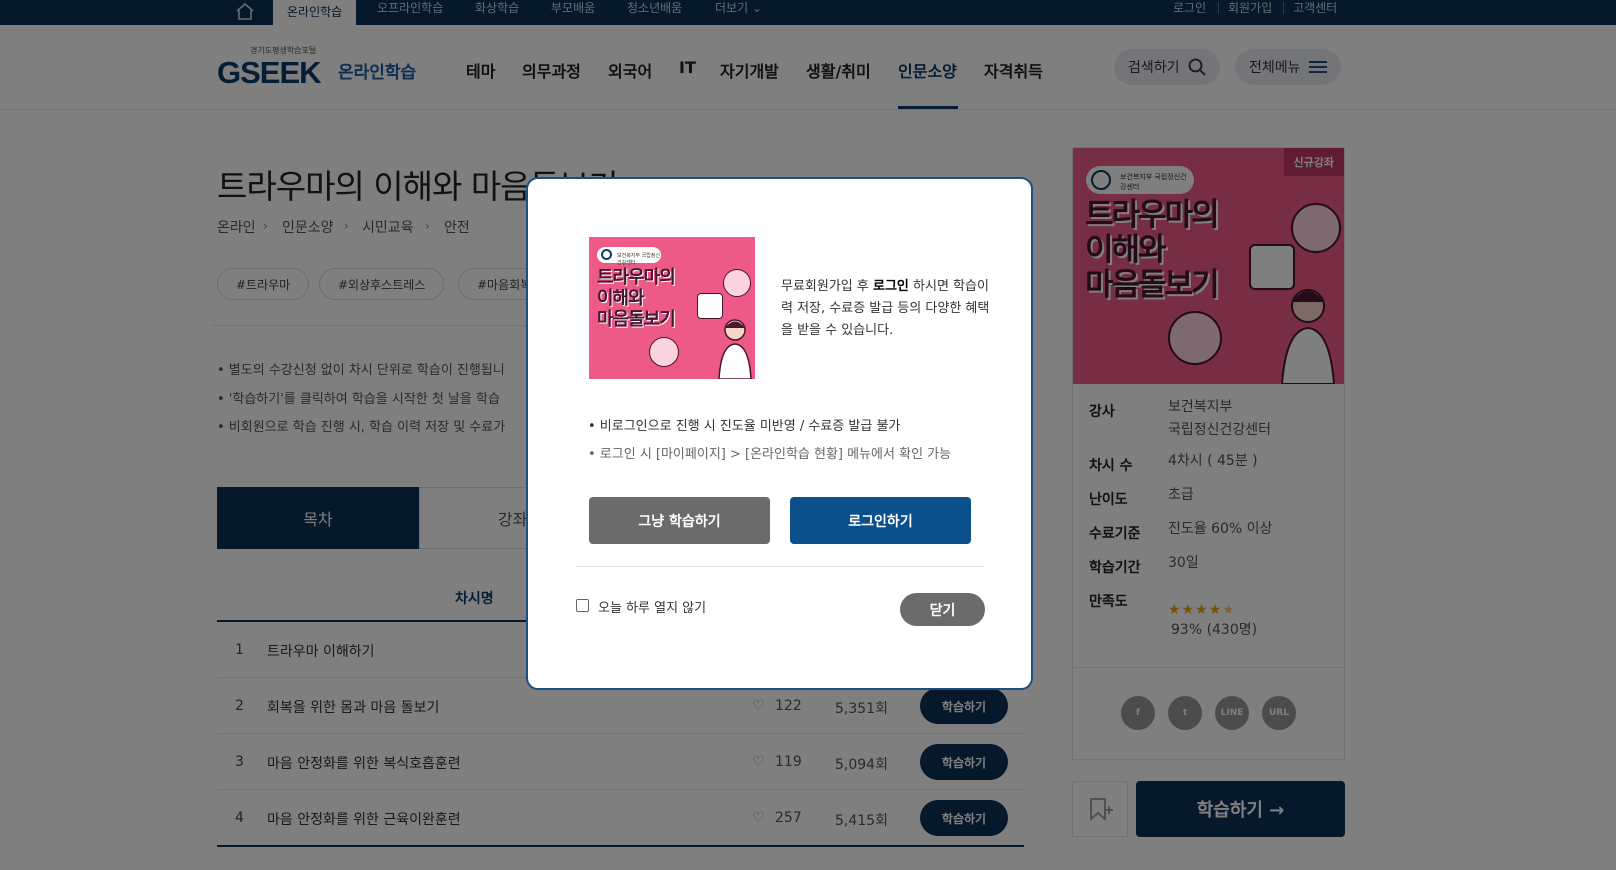 The width and height of the screenshot is (1616, 870). I want to click on modal-bullet-1: • 비로그인으로 진행 시 진도율 미반영 / 수료증 발급 불가, so click(744, 426).